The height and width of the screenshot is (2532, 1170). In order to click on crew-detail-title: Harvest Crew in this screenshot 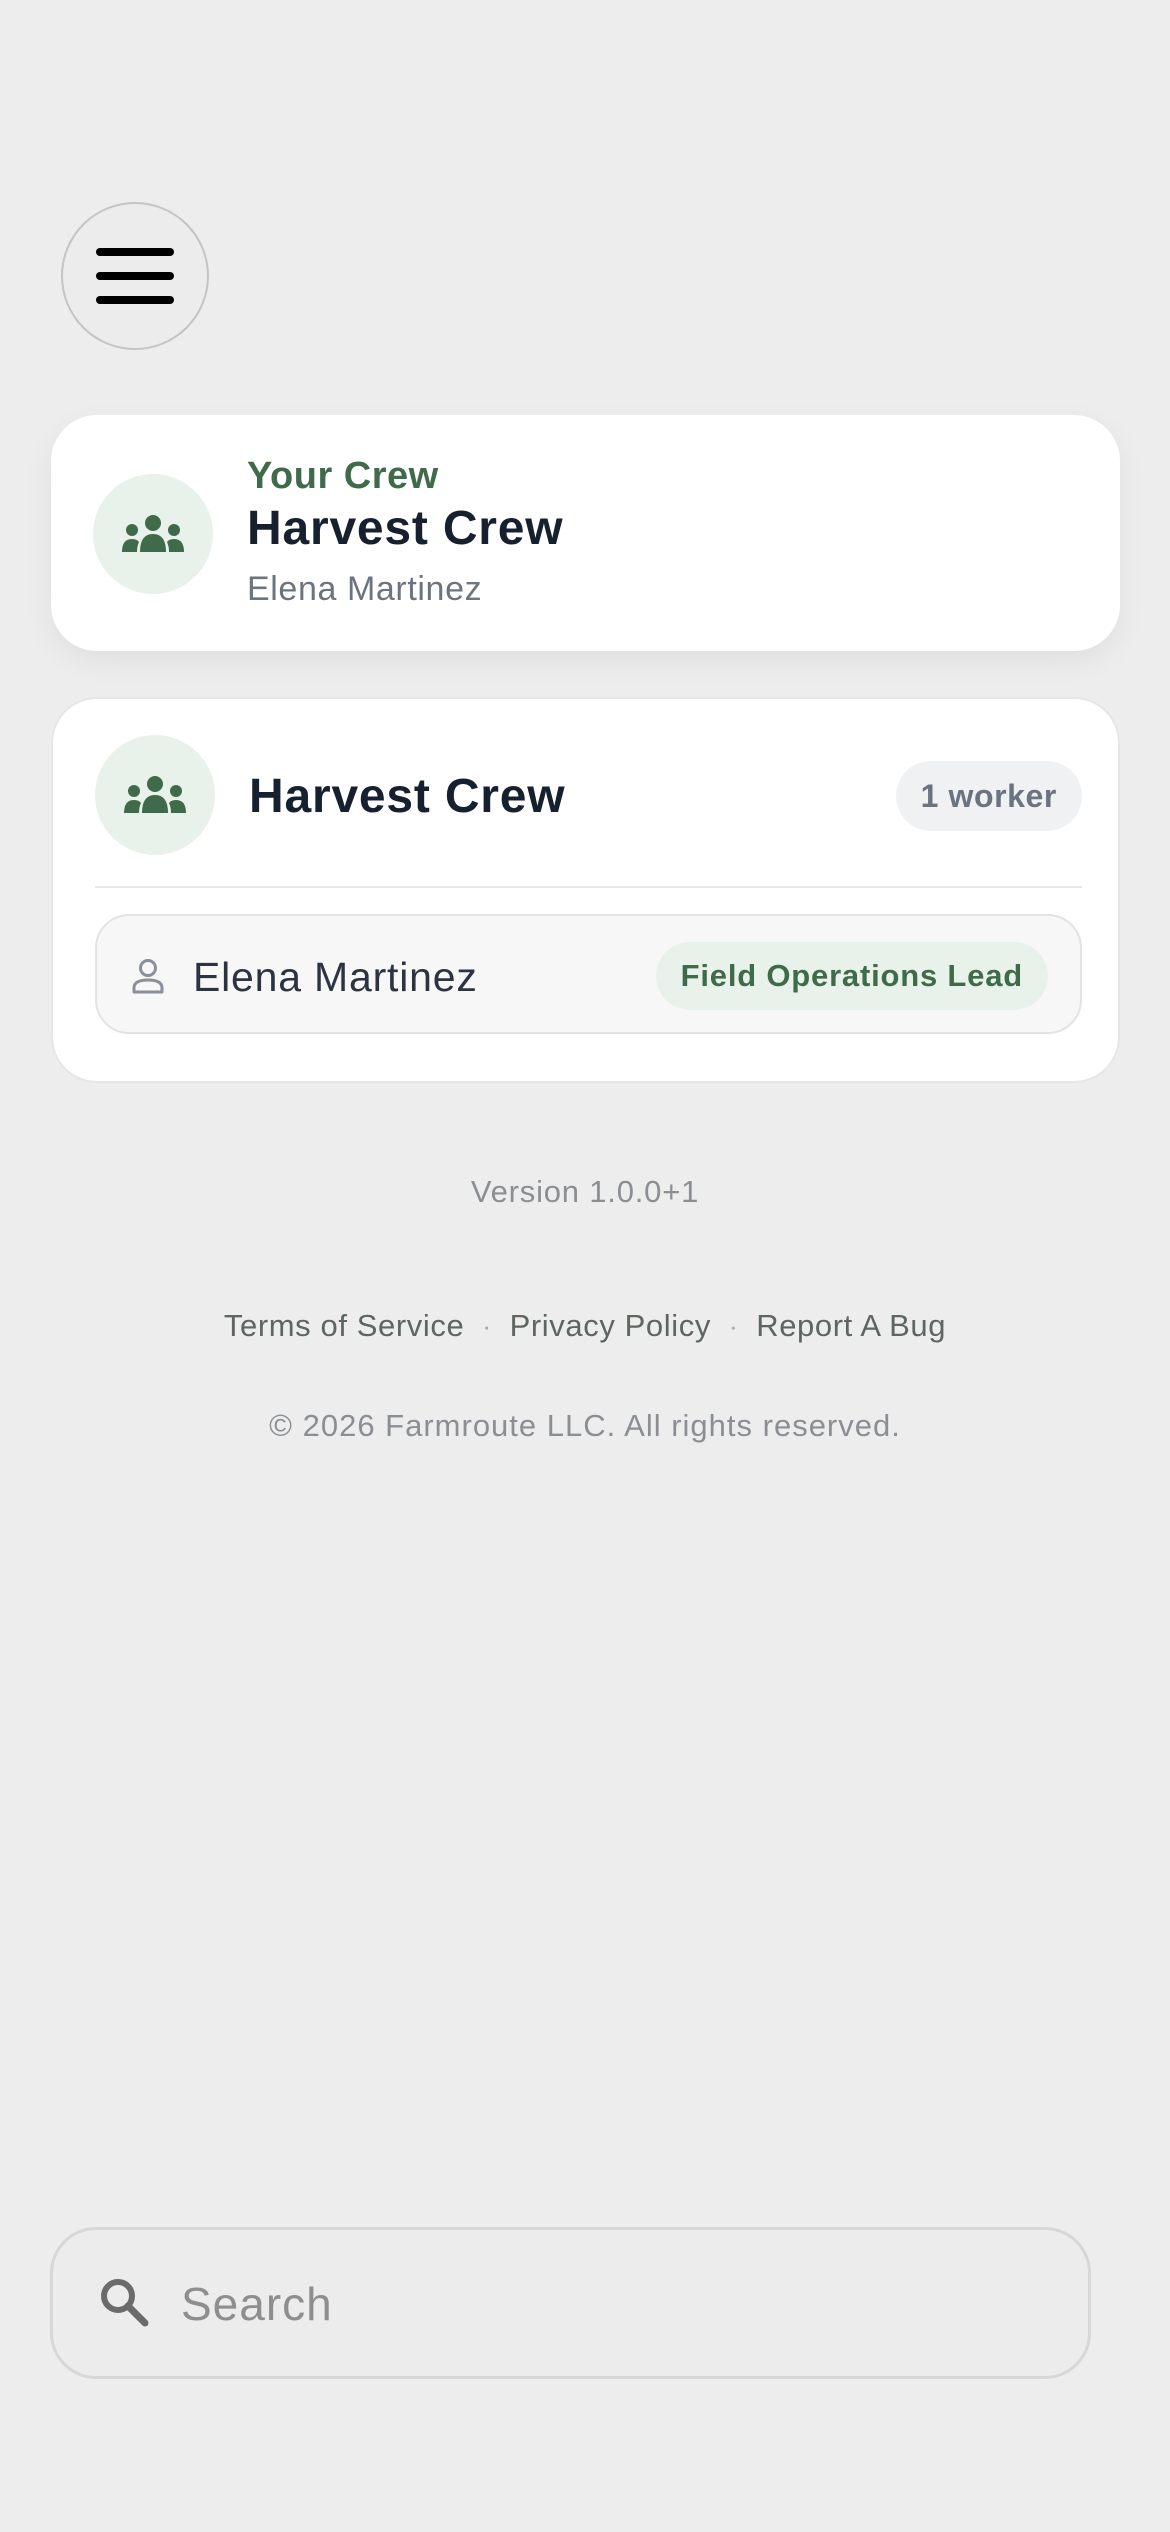, I will do `click(407, 796)`.